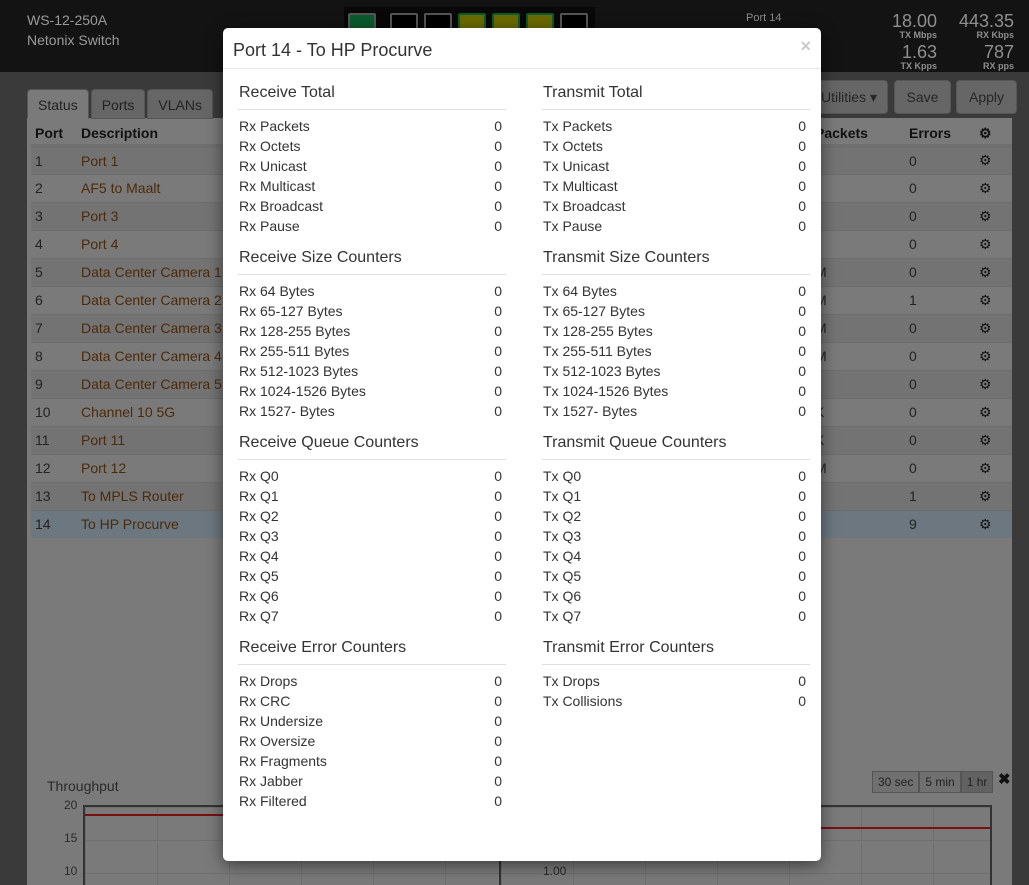  Describe the element at coordinates (259, 556) in the screenshot. I see `counter-label: Rx Q4` at that location.